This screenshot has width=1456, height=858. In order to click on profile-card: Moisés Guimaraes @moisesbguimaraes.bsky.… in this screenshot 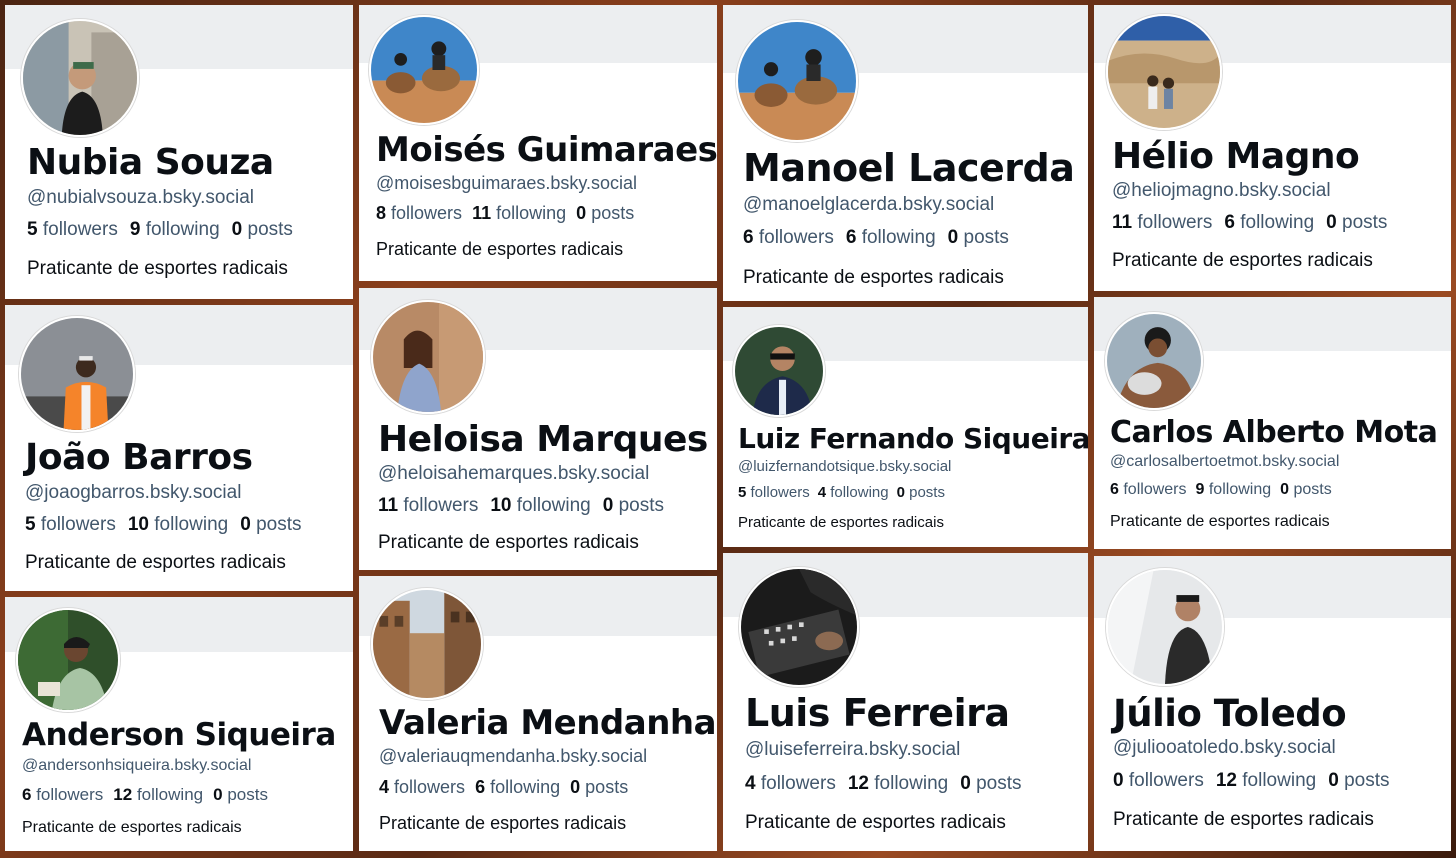, I will do `click(538, 143)`.